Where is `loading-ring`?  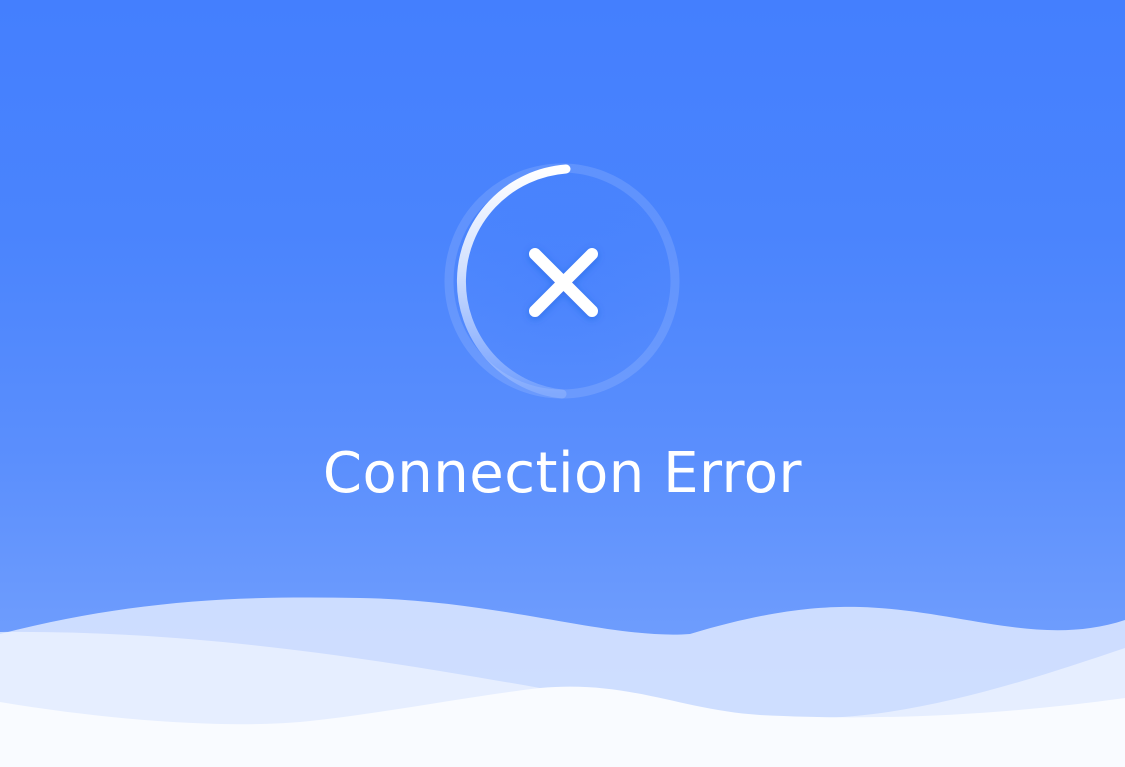 loading-ring is located at coordinates (562, 281).